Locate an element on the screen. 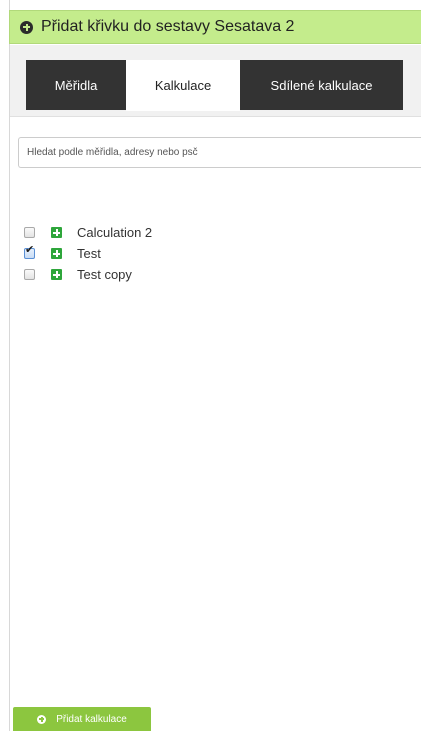 The image size is (421, 731). list-item: Test copy is located at coordinates (88, 274).